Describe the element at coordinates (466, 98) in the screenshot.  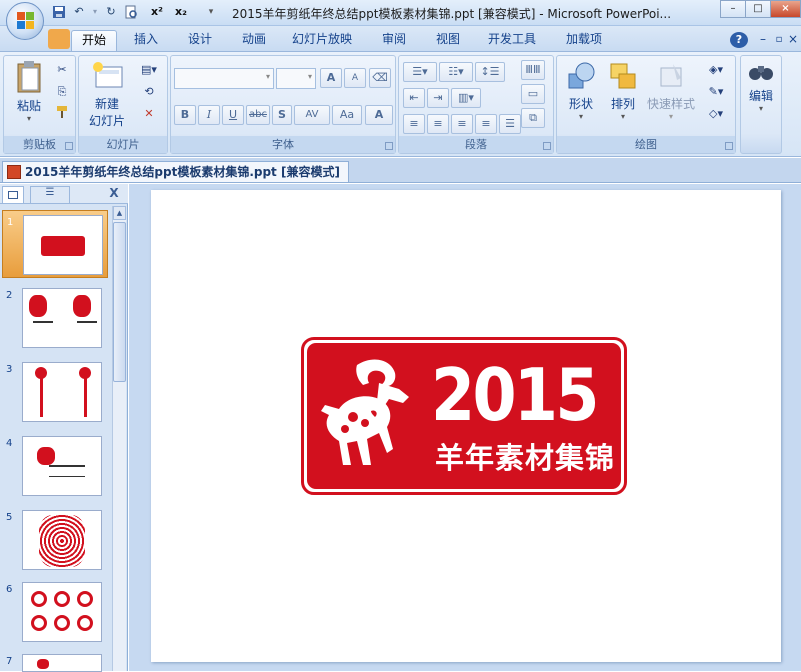
I see `columns-icon: ▥▾` at that location.